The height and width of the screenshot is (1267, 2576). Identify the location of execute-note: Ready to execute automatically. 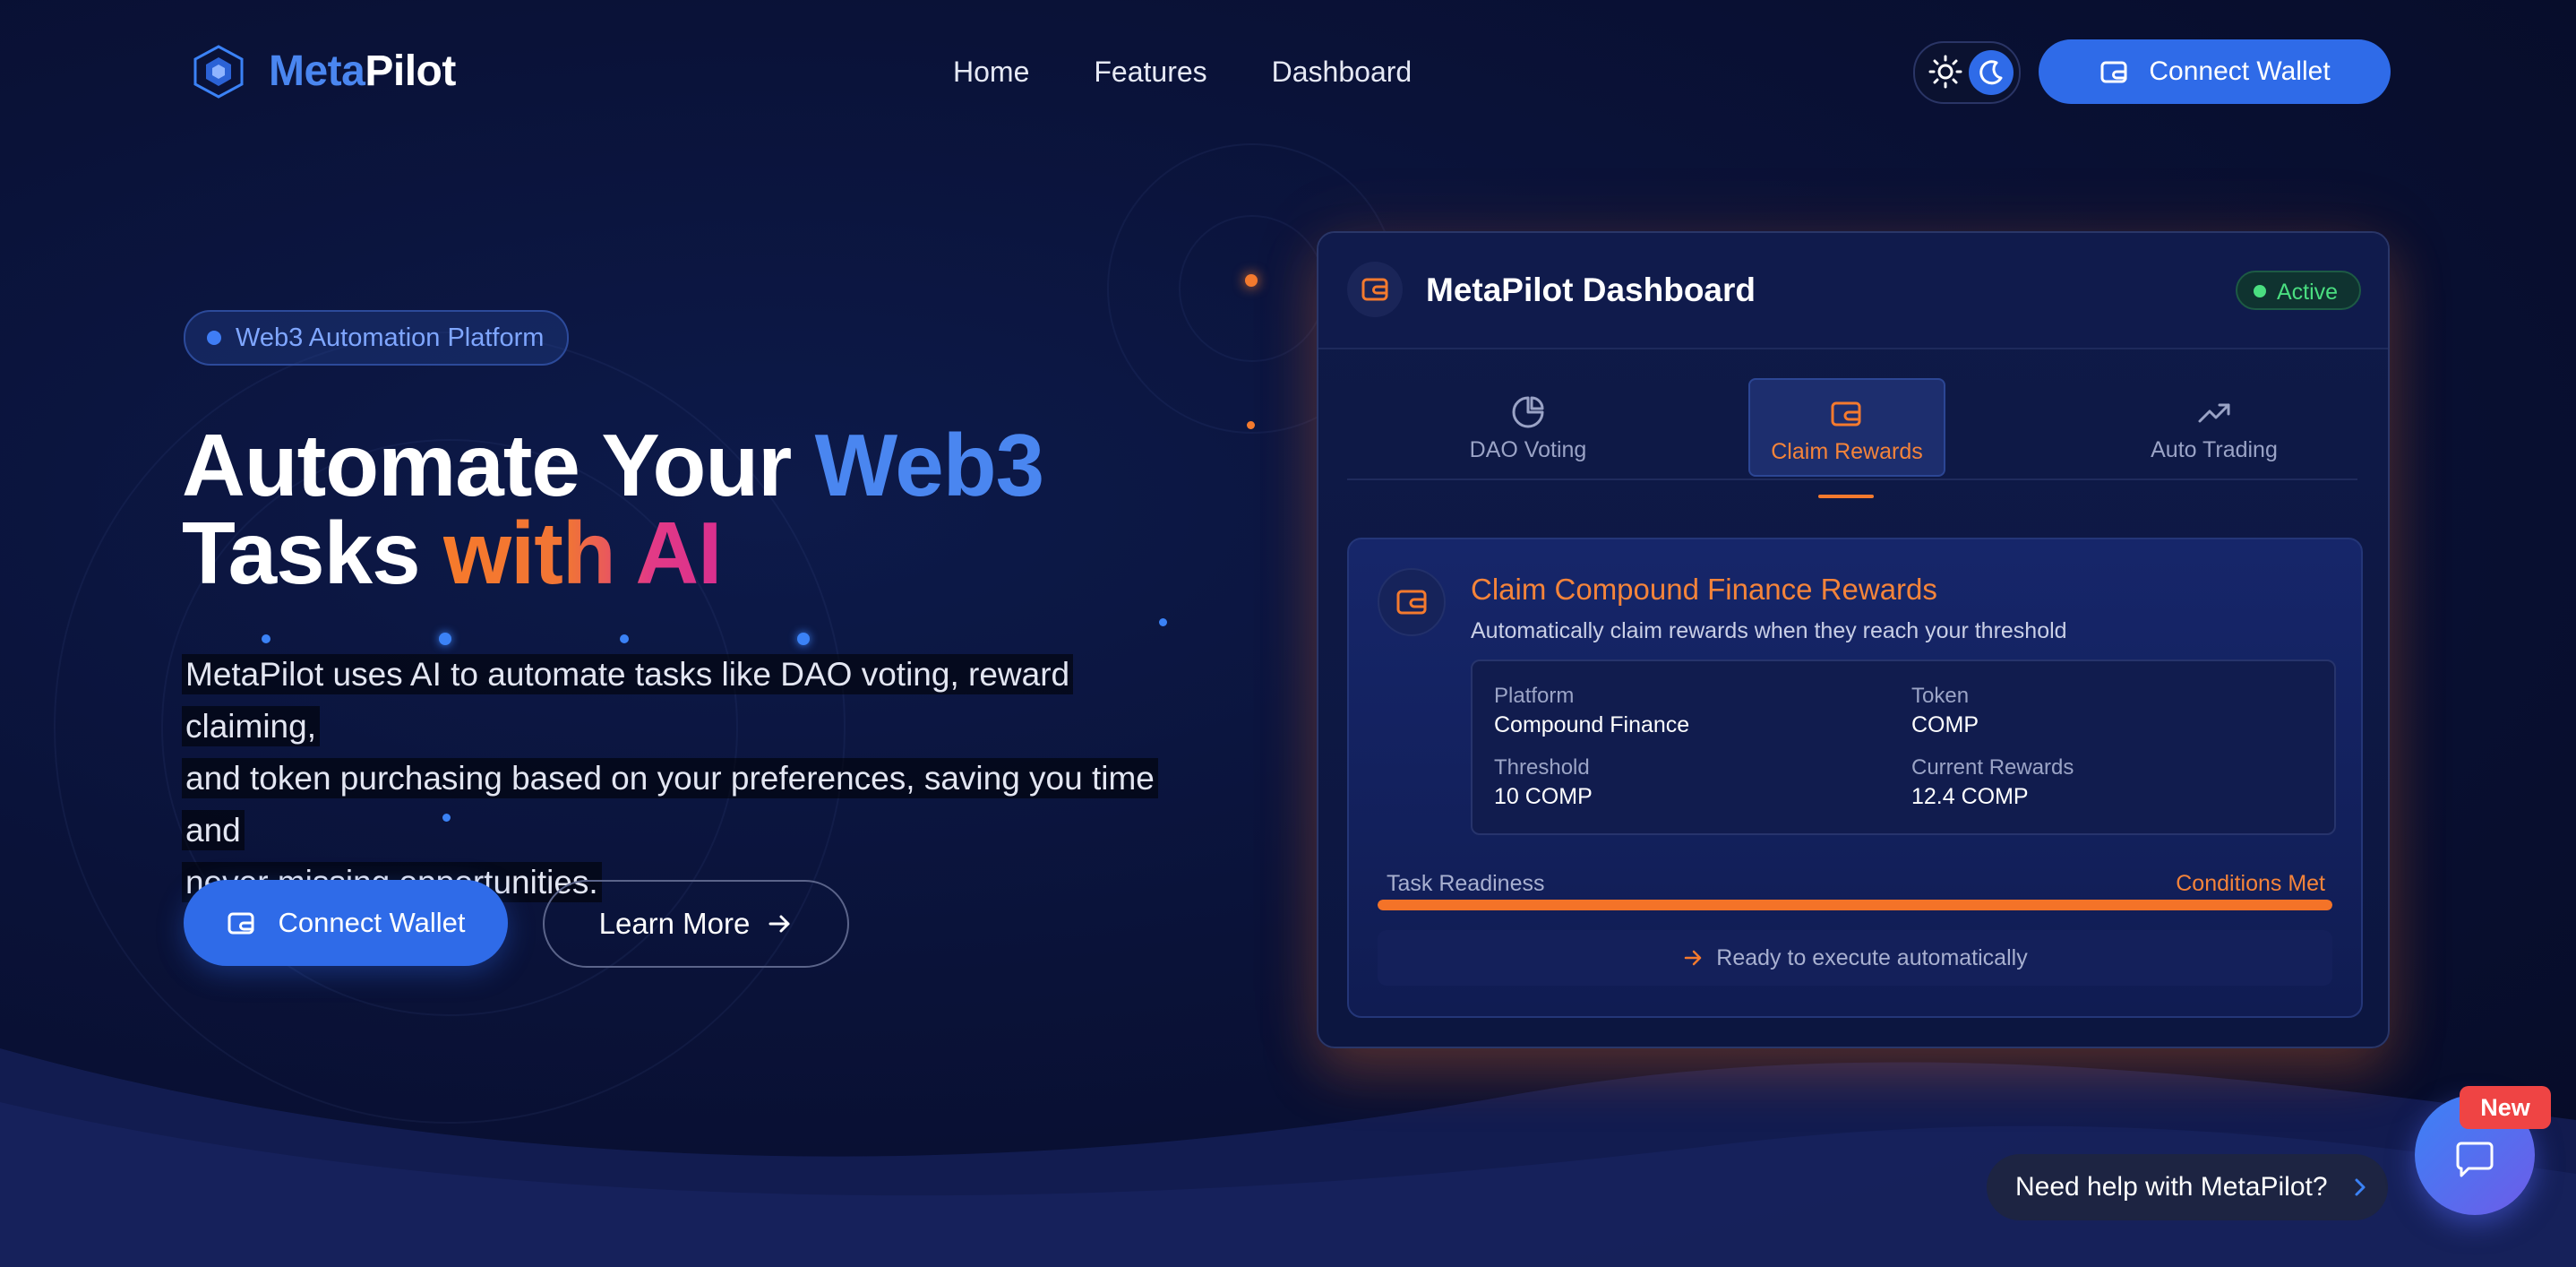
(1855, 958).